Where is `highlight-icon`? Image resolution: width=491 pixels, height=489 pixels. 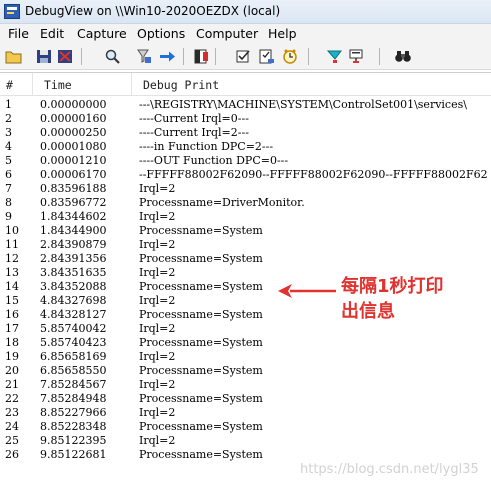 highlight-icon is located at coordinates (335, 56).